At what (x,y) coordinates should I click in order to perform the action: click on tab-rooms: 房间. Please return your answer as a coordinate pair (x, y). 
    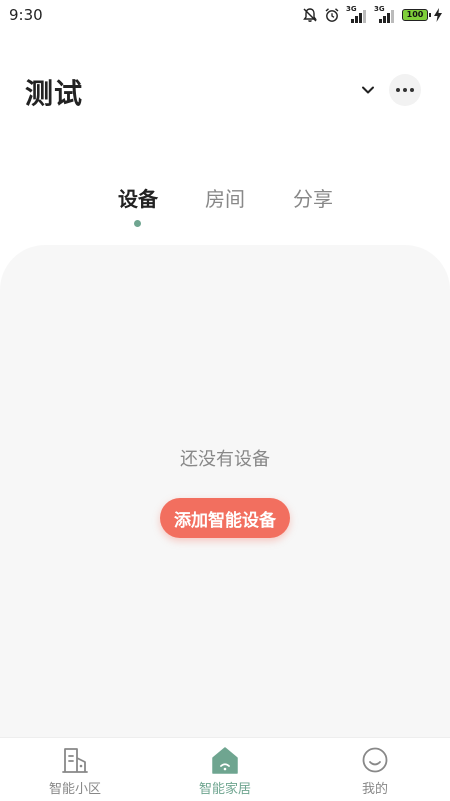
    Looking at the image, I should click on (225, 197).